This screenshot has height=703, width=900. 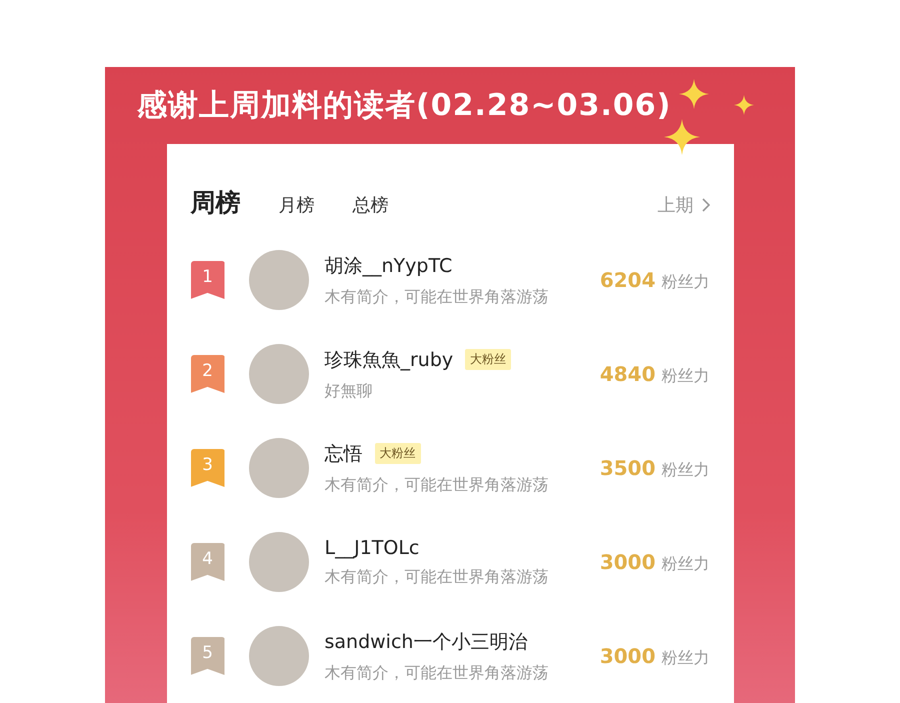 I want to click on rank-ribbon: 5, so click(x=207, y=656).